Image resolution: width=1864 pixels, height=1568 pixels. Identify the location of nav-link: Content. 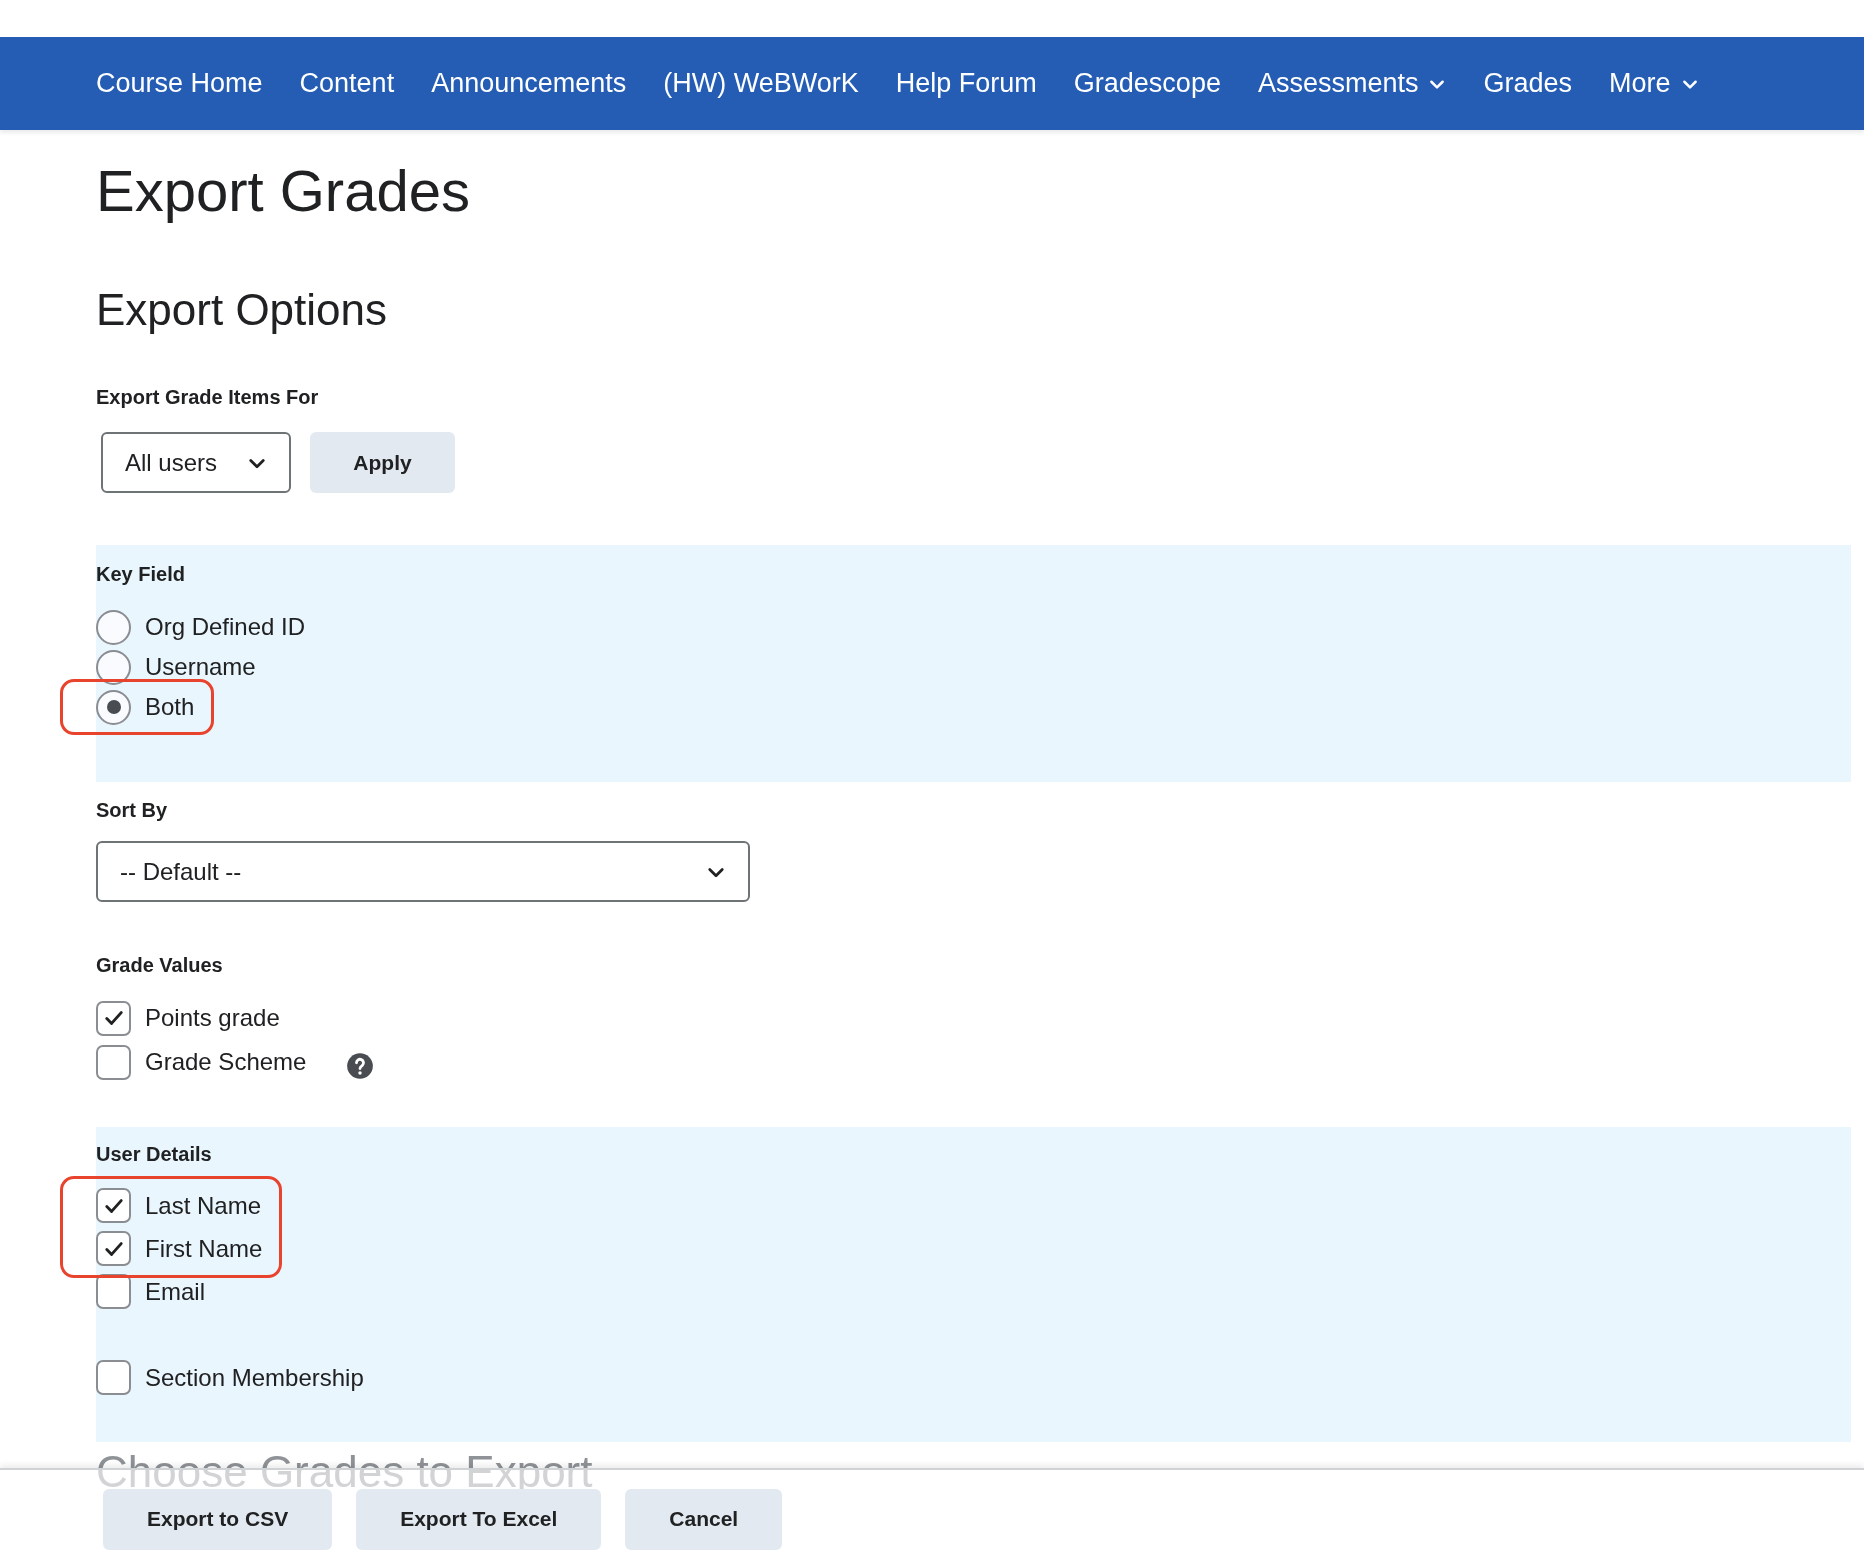
(347, 83).